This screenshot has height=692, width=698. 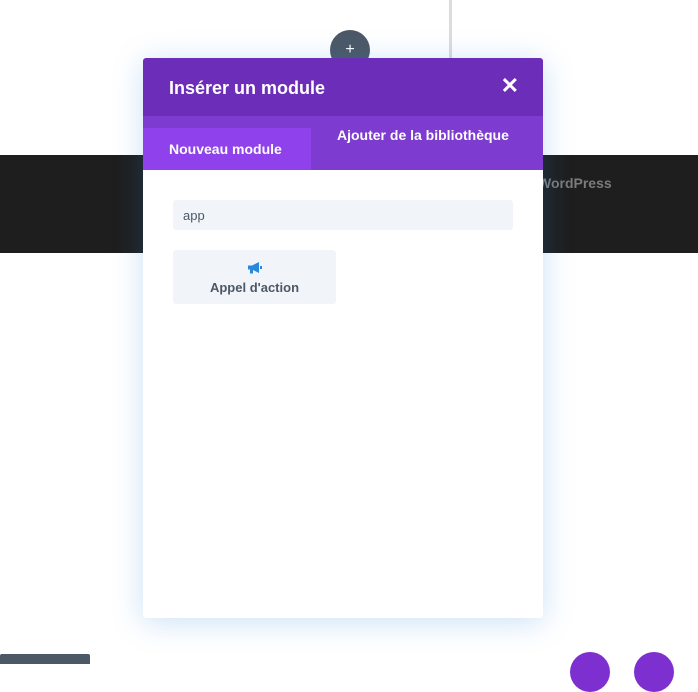 I want to click on tab-new-module-label: Nouveau module, so click(x=225, y=149).